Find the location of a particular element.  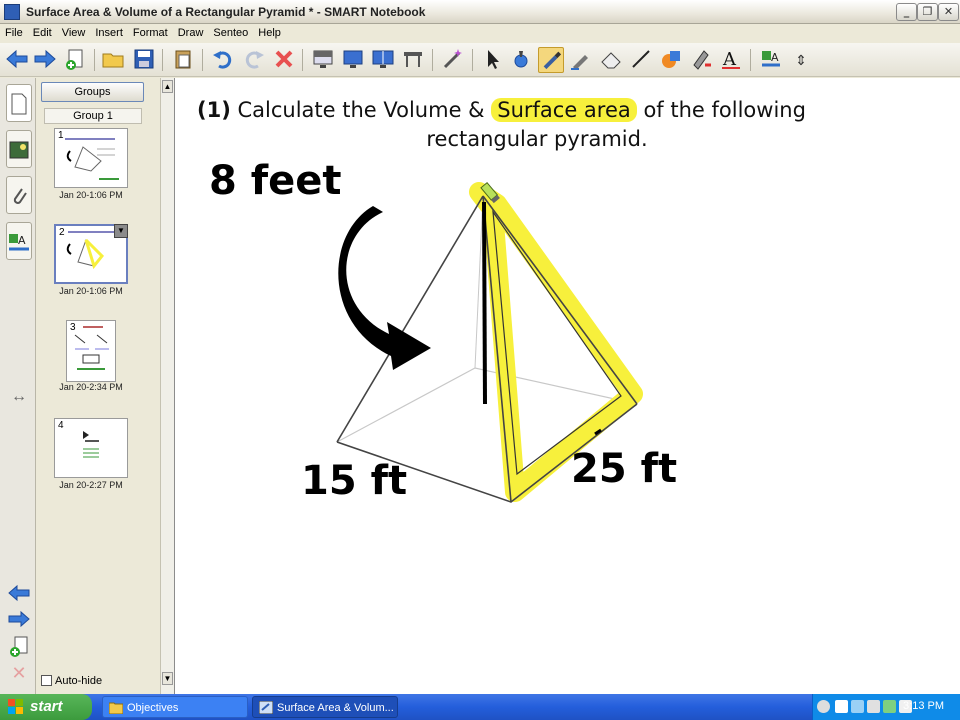

save-icon is located at coordinates (144, 60).